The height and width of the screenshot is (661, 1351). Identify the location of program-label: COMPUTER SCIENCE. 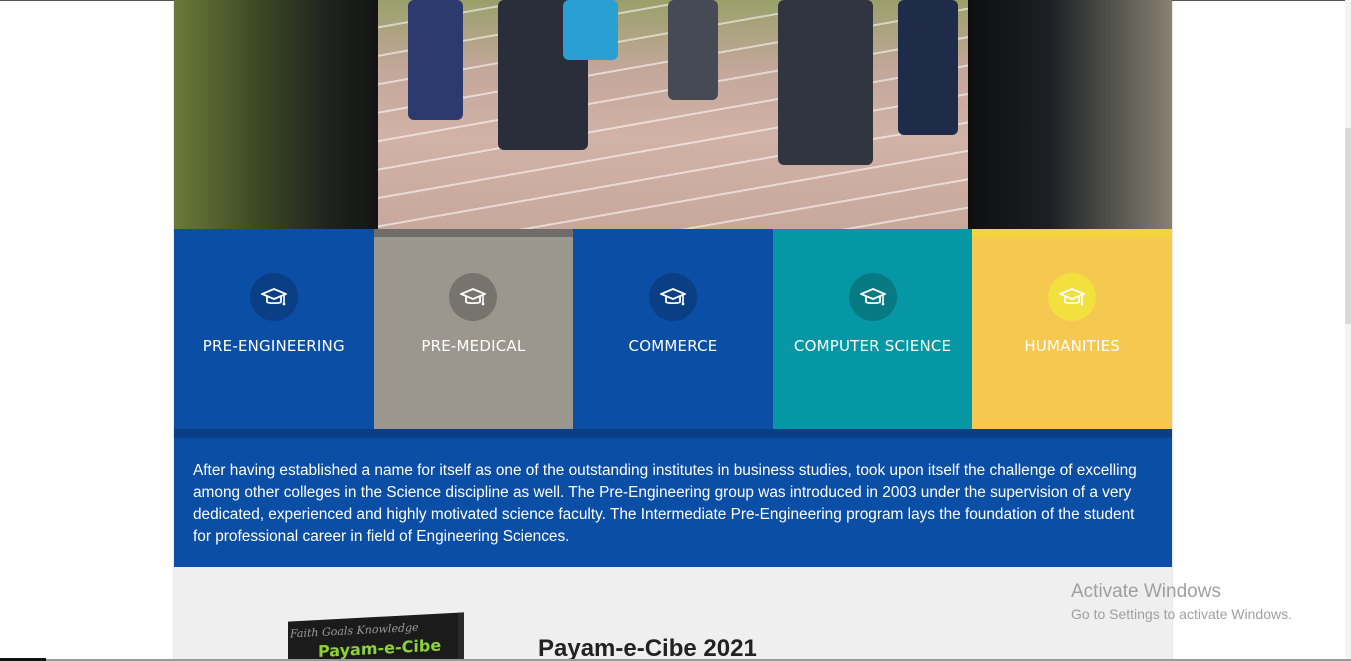
(872, 346).